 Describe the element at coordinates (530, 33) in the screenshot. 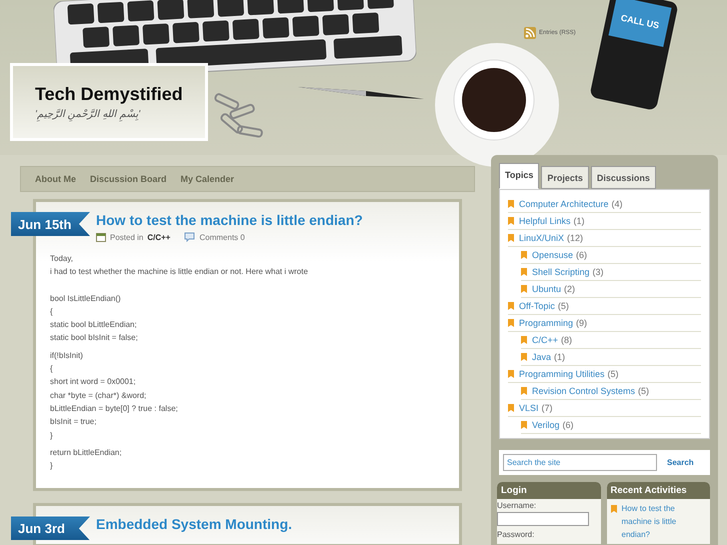

I see `rss-icon` at that location.